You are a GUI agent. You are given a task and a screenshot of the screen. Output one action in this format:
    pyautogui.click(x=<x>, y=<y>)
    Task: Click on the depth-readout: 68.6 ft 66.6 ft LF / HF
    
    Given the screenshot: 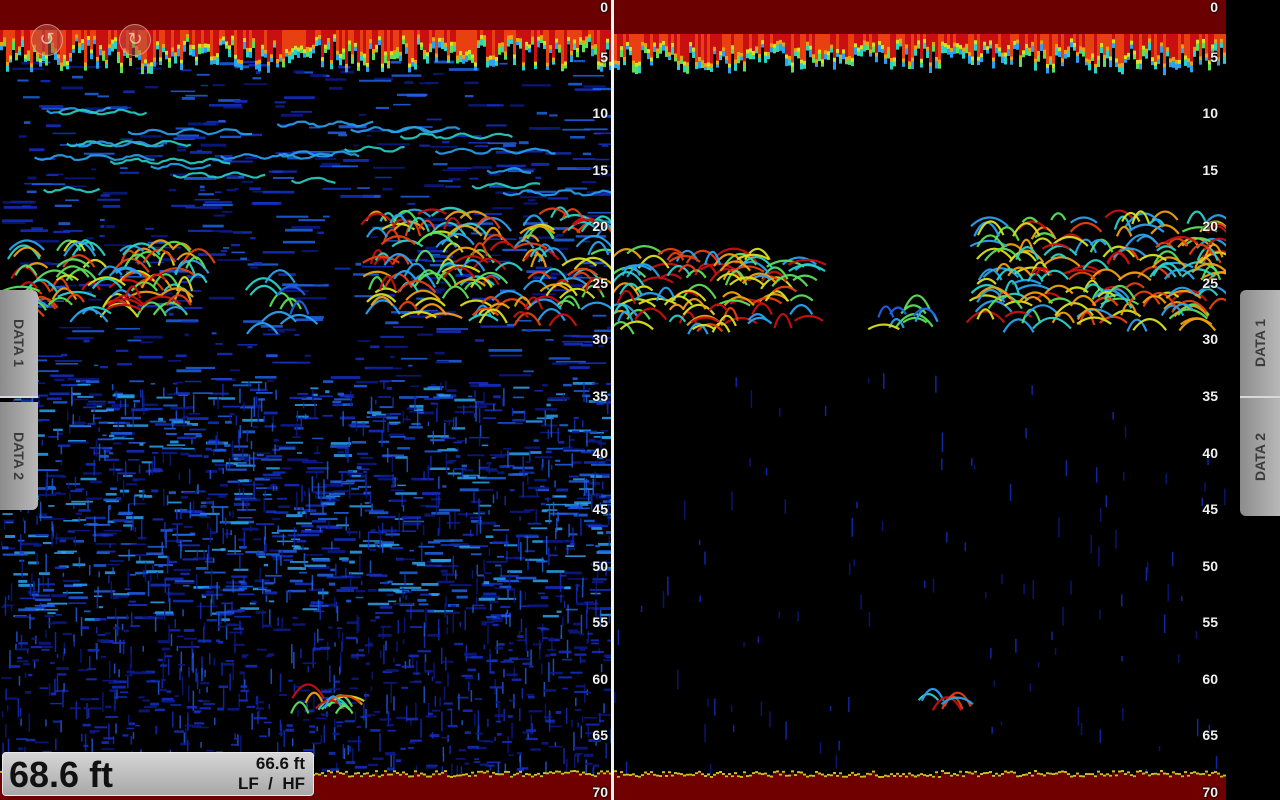 What is the action you would take?
    pyautogui.click(x=158, y=774)
    